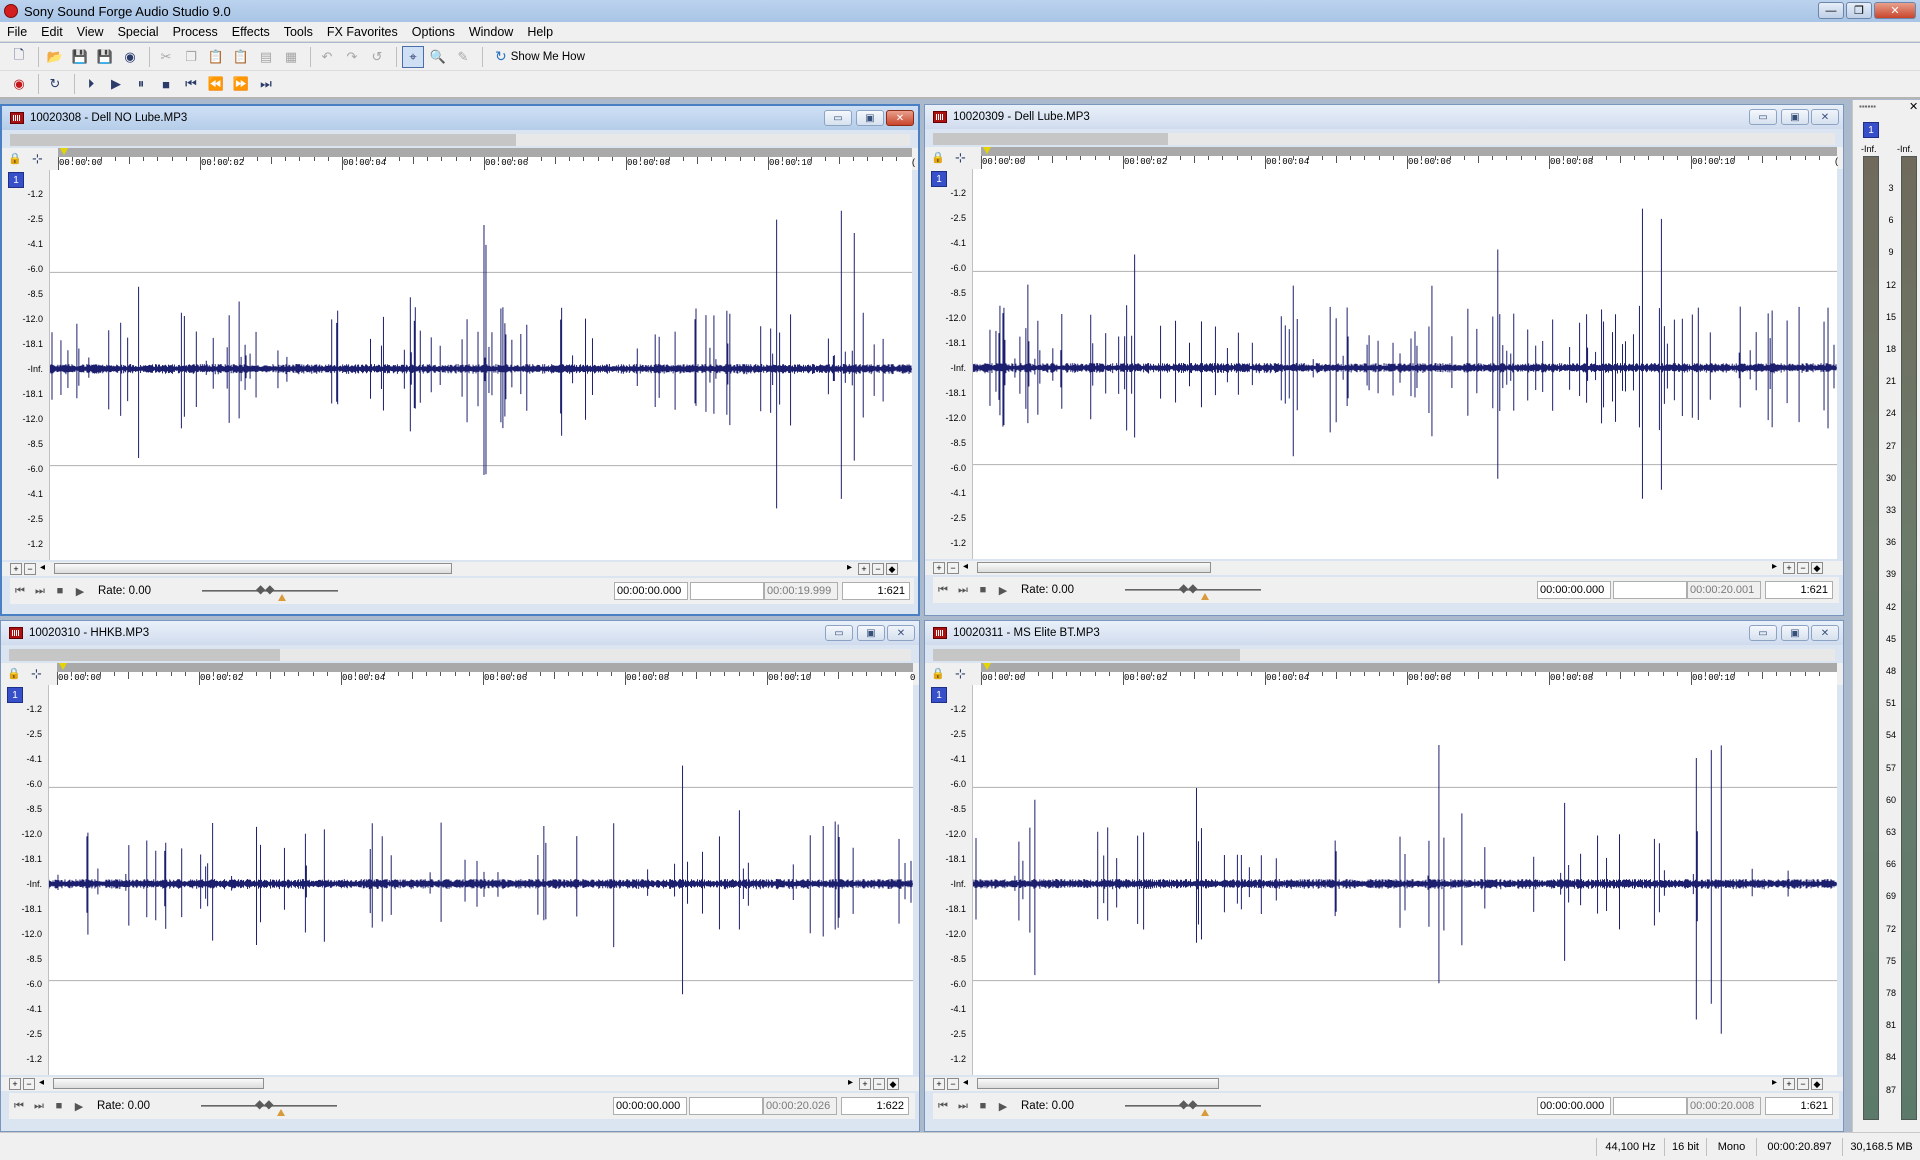  I want to click on menu-edit: Edit, so click(52, 32).